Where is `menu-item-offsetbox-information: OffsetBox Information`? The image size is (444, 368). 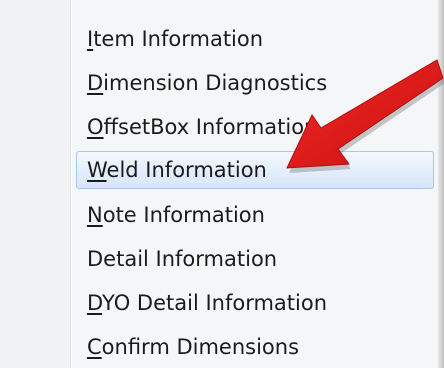 menu-item-offsetbox-information: OffsetBox Information is located at coordinates (253, 127).